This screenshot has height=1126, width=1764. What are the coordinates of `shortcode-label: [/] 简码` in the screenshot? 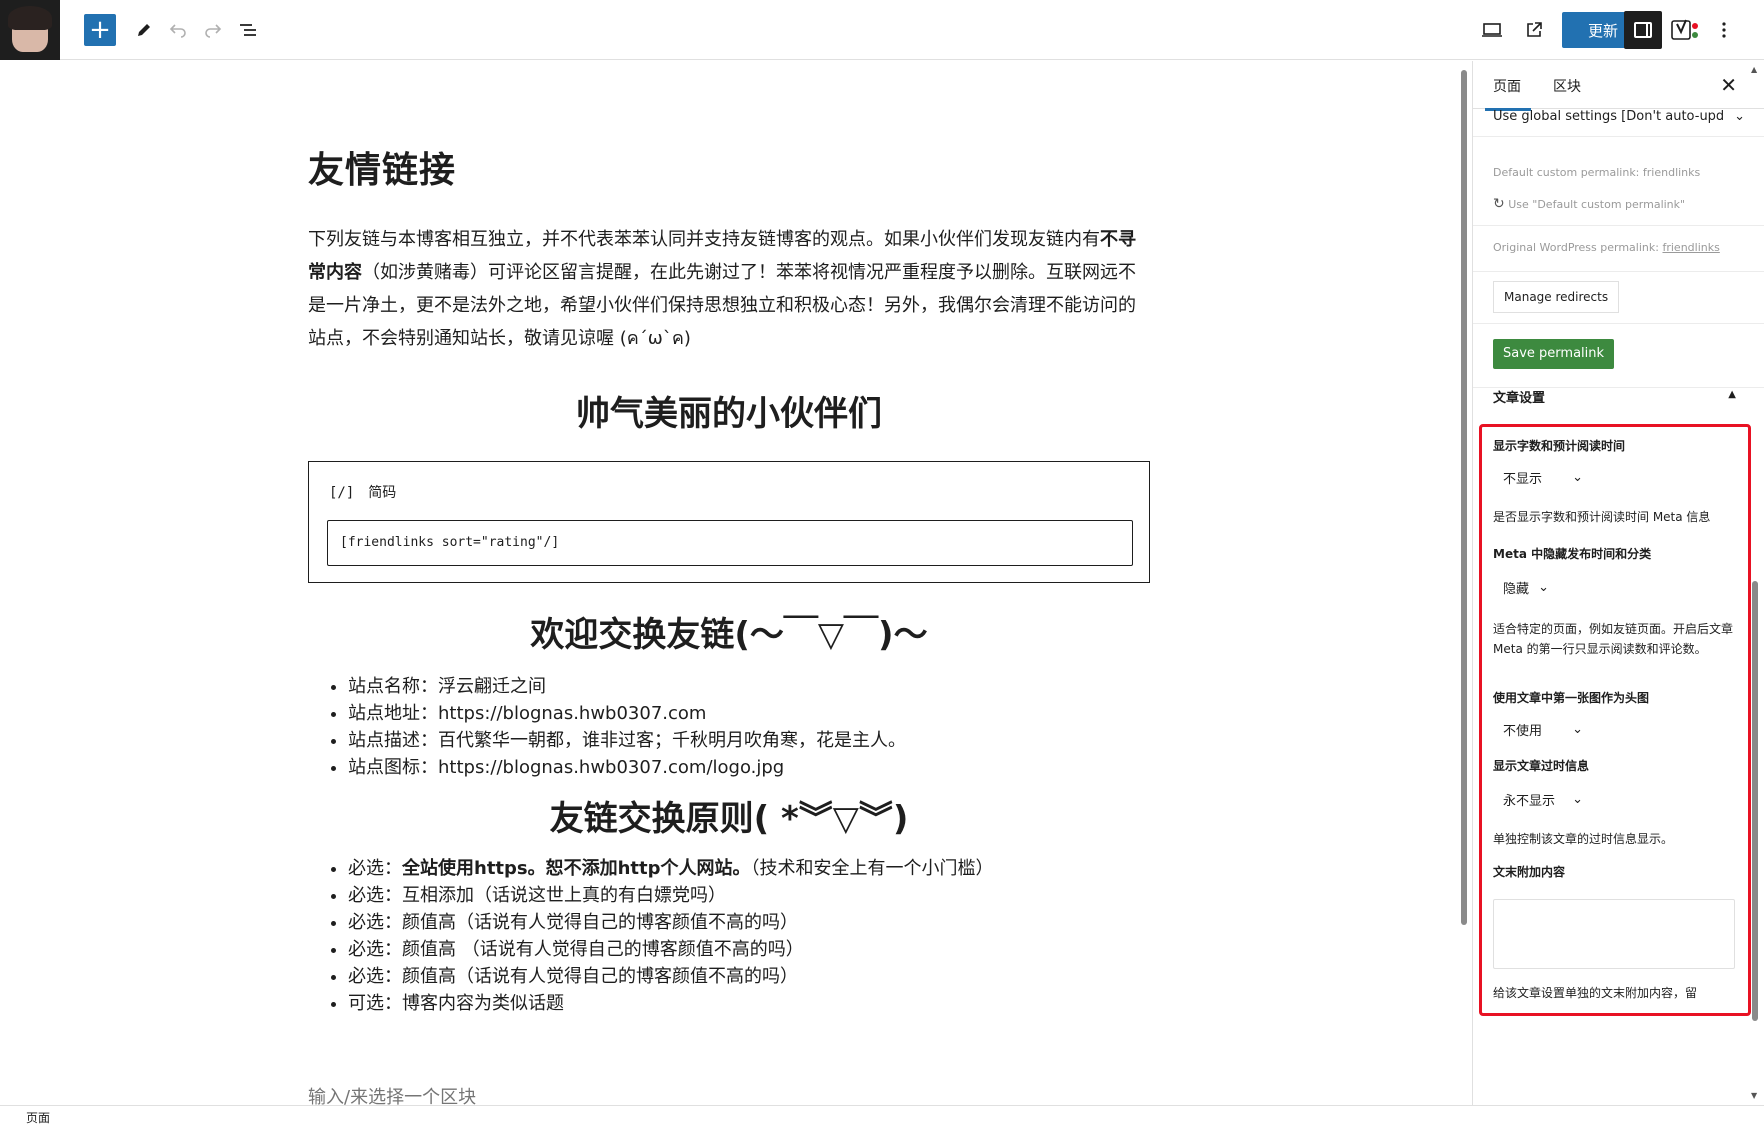 It's located at (363, 493).